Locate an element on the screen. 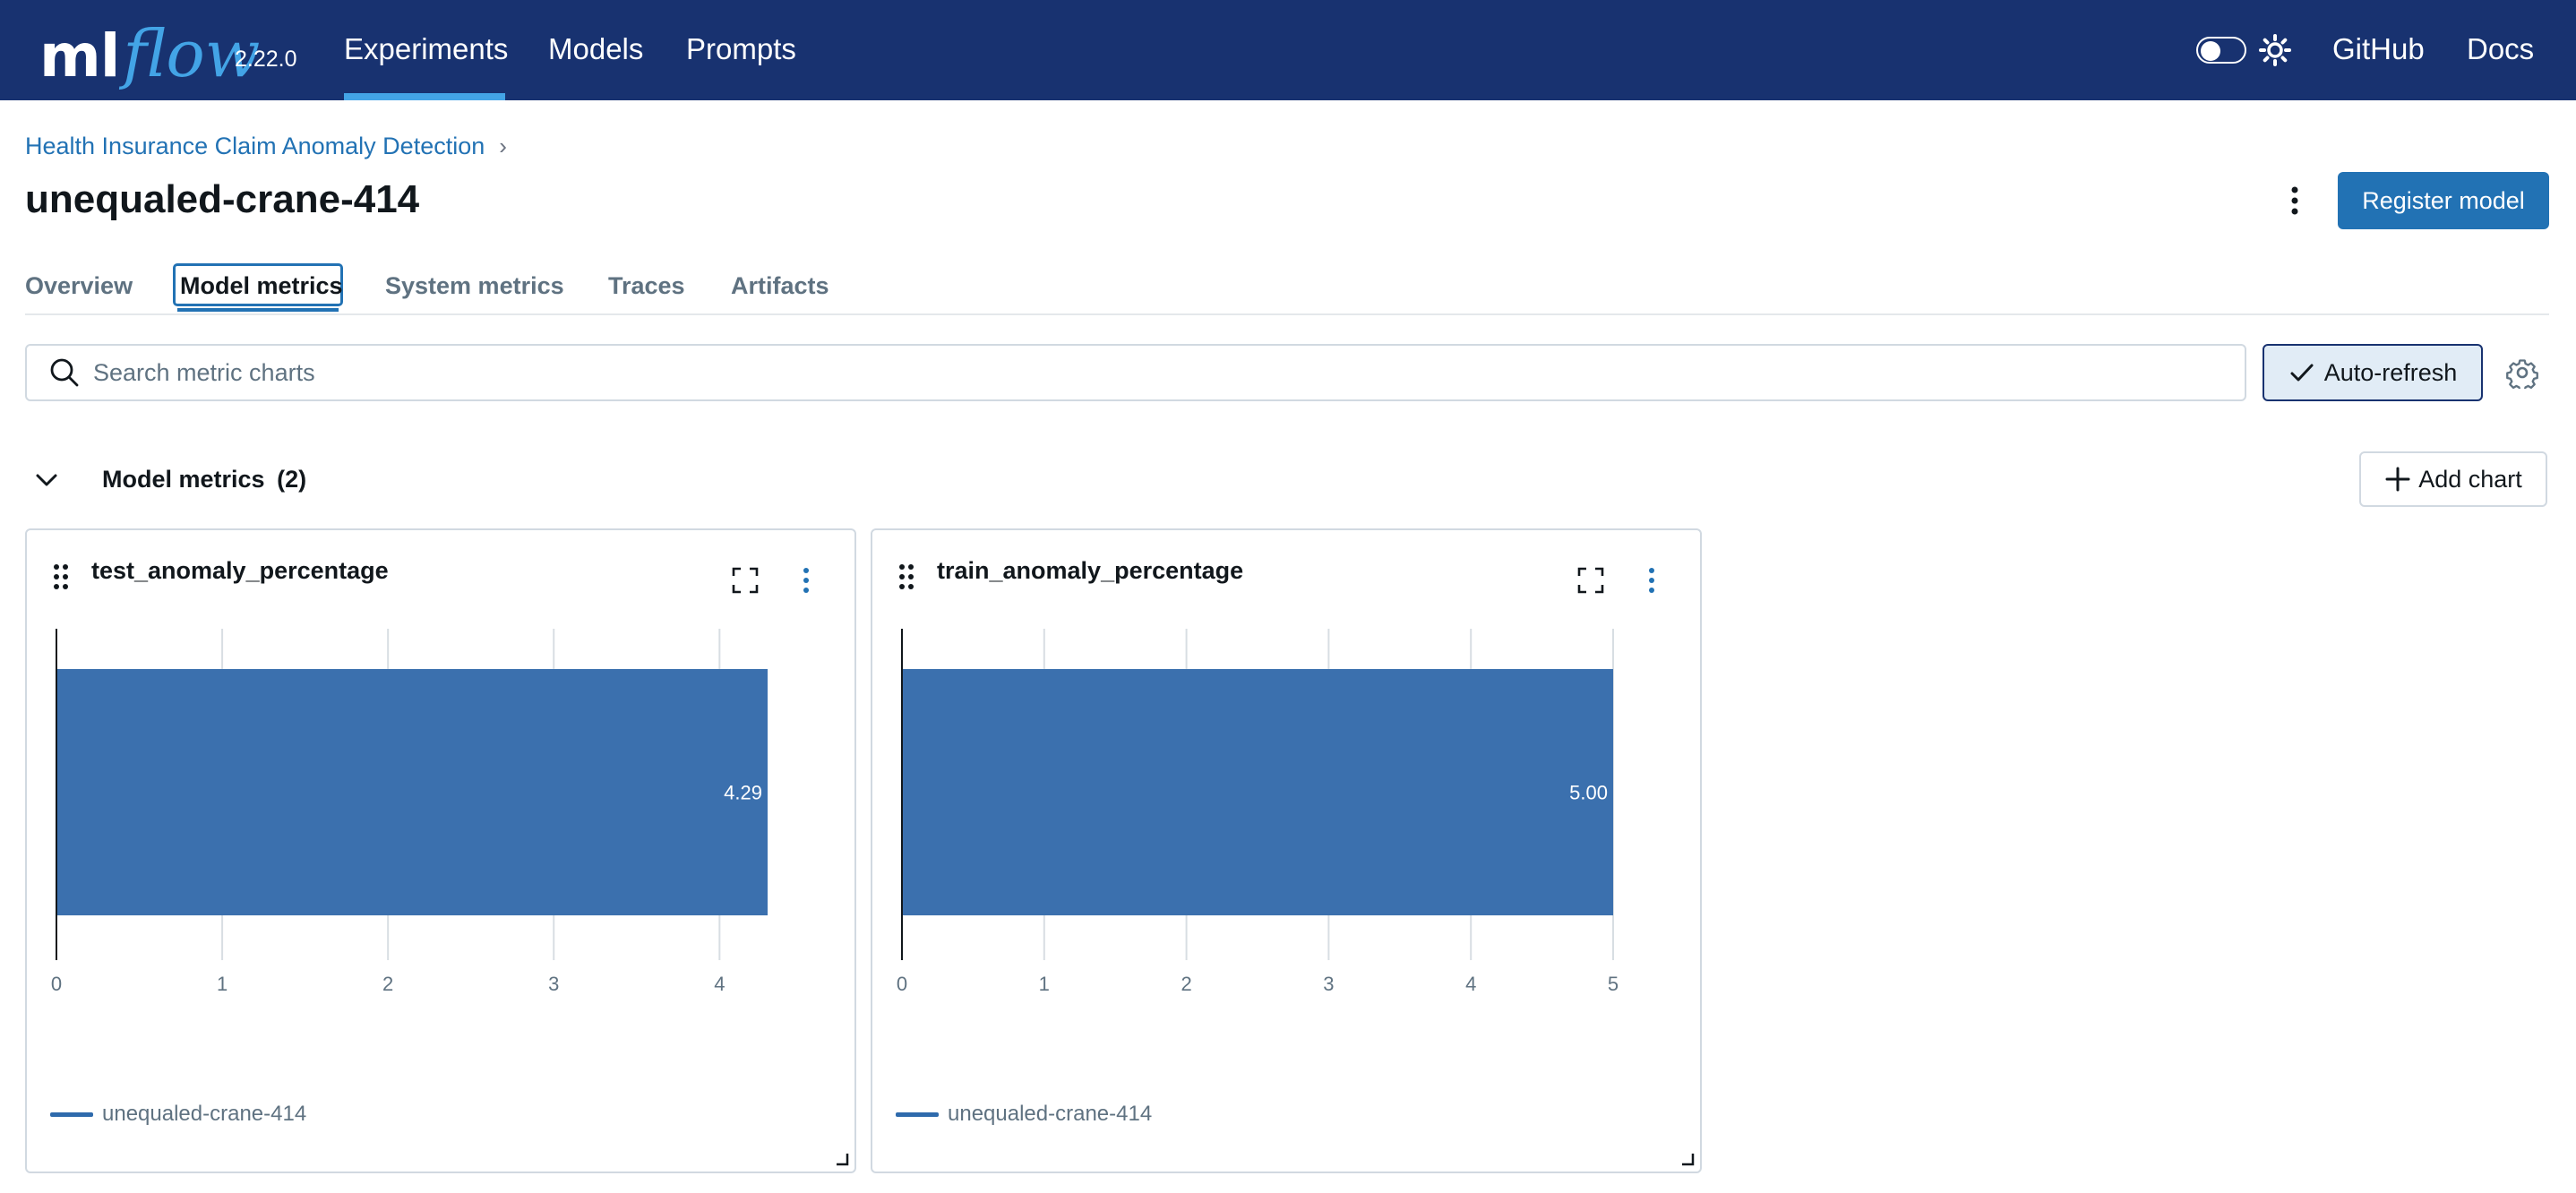 The height and width of the screenshot is (1193, 2576). tab-system-metrics: System metrics is located at coordinates (474, 286).